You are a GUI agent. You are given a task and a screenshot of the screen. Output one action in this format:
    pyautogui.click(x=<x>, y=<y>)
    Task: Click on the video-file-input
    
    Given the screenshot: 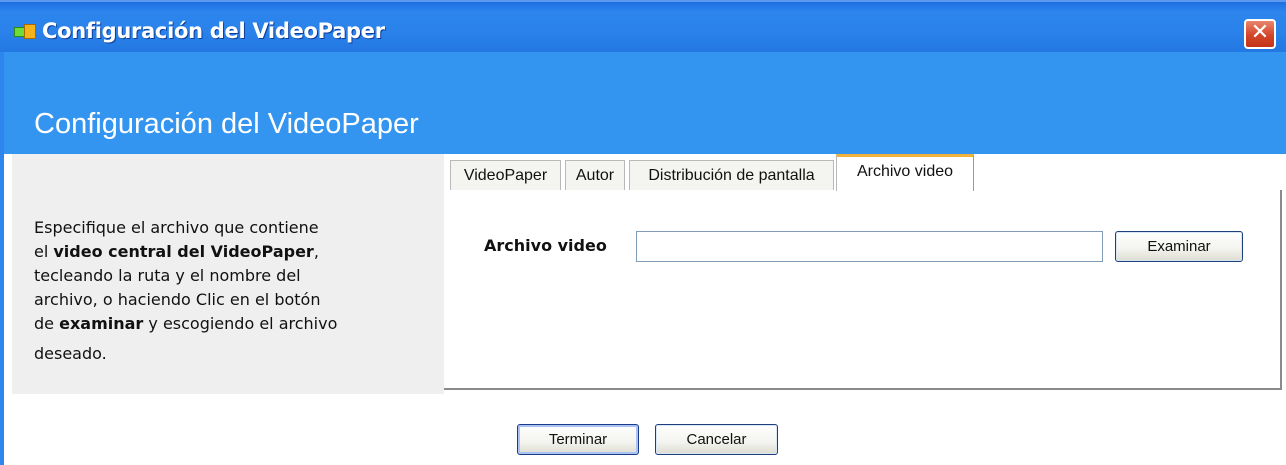 What is the action you would take?
    pyautogui.click(x=869, y=246)
    